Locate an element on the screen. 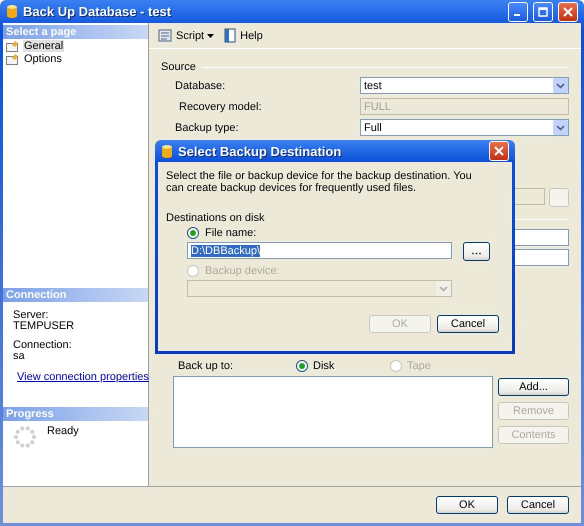  browse-button is located at coordinates (476, 251).